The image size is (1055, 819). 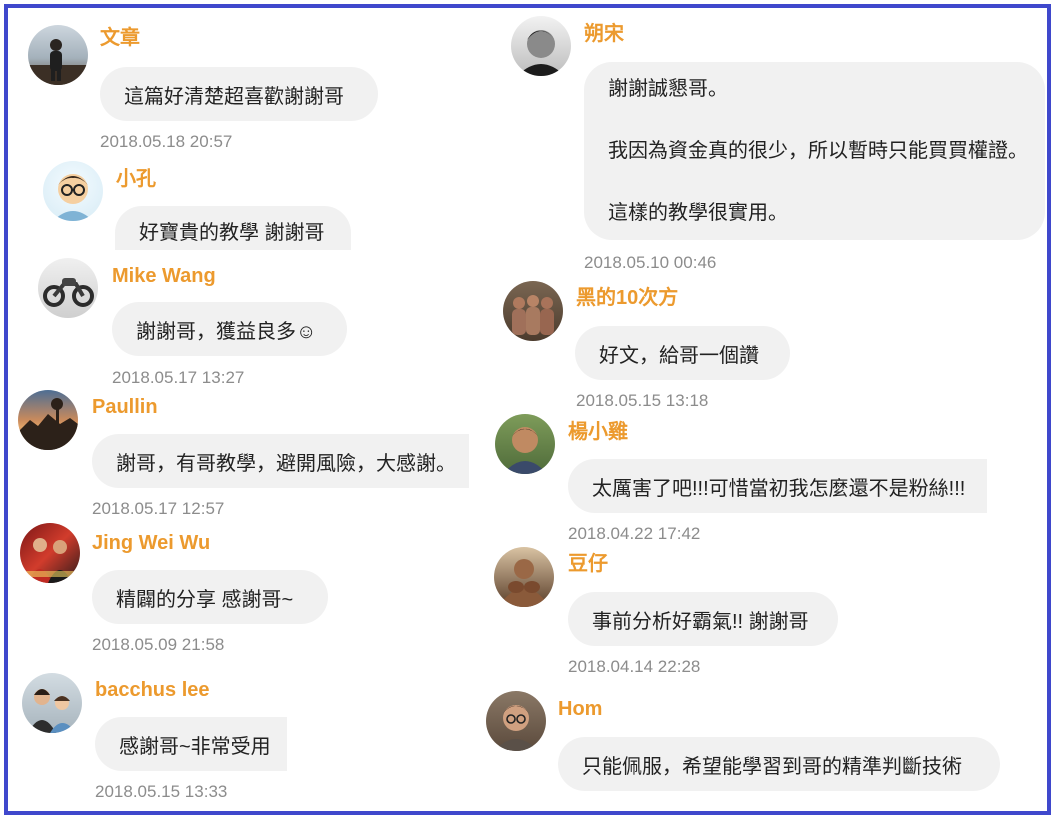 What do you see at coordinates (120, 38) in the screenshot?
I see `commenter-name: 文章` at bounding box center [120, 38].